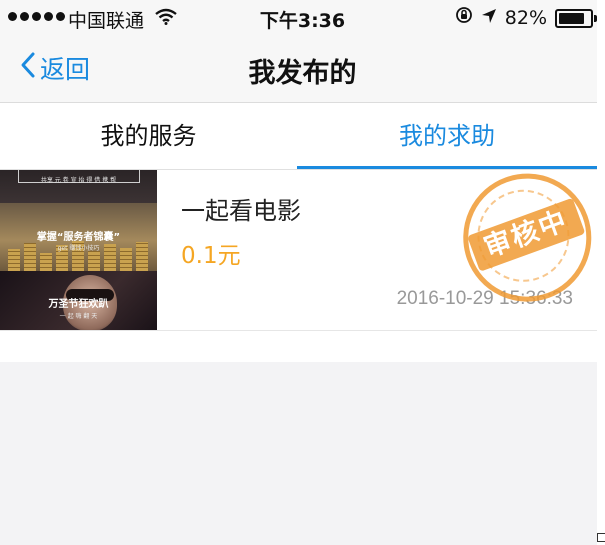  What do you see at coordinates (78, 180) in the screenshot?
I see `thumbnail-caption-top: 共享 元 卷 宣 抬 得 借 携 帮` at bounding box center [78, 180].